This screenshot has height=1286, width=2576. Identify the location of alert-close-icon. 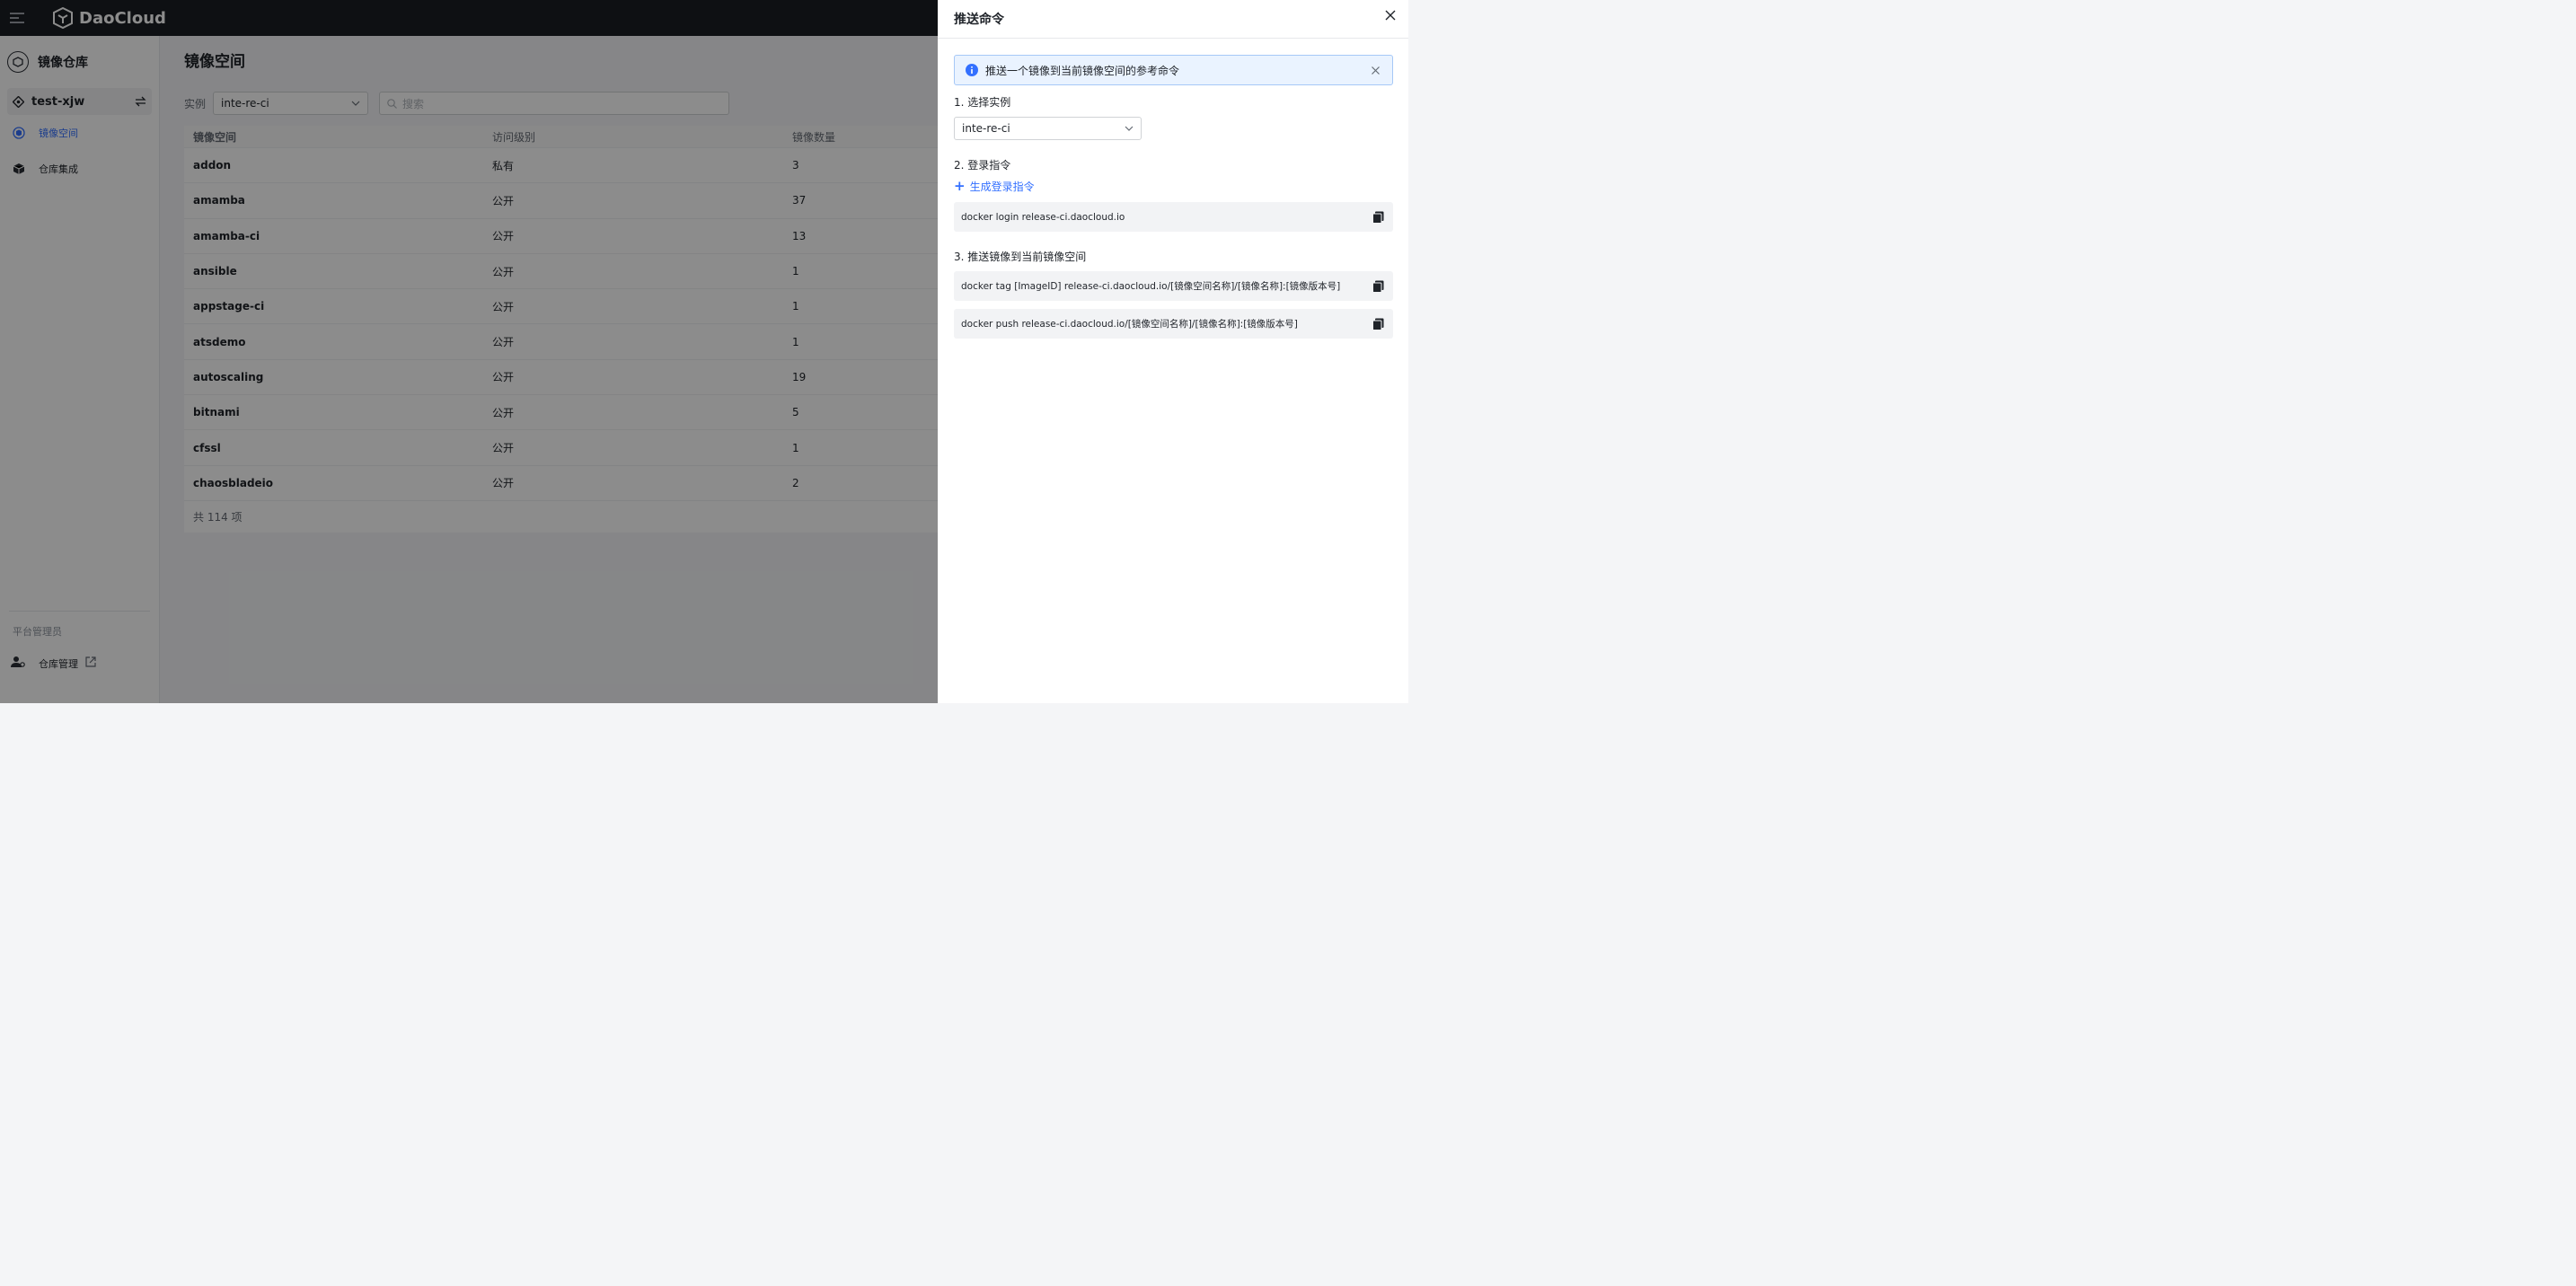
(1376, 70).